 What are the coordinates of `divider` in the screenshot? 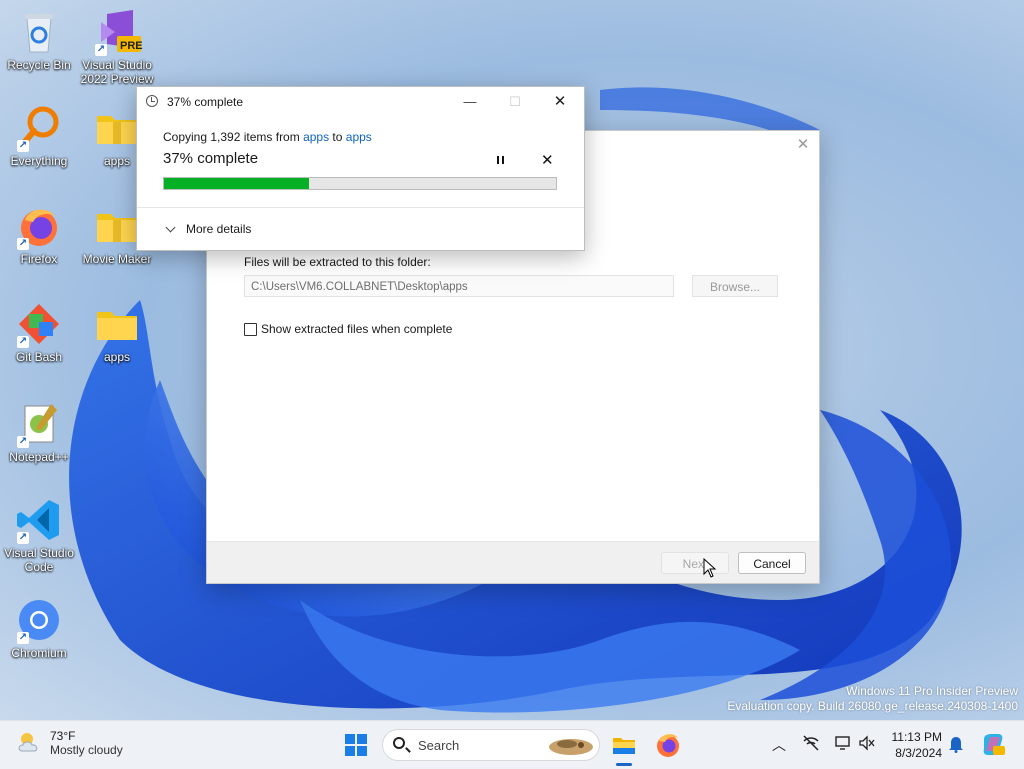 It's located at (360, 207).